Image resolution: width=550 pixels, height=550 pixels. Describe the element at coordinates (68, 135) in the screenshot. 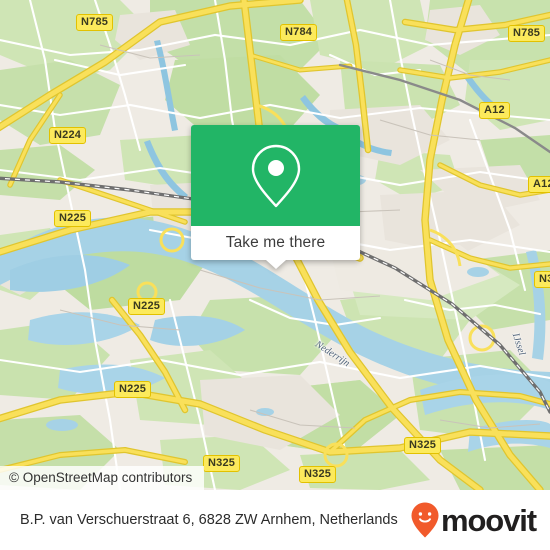

I see `road-shield: N224` at that location.